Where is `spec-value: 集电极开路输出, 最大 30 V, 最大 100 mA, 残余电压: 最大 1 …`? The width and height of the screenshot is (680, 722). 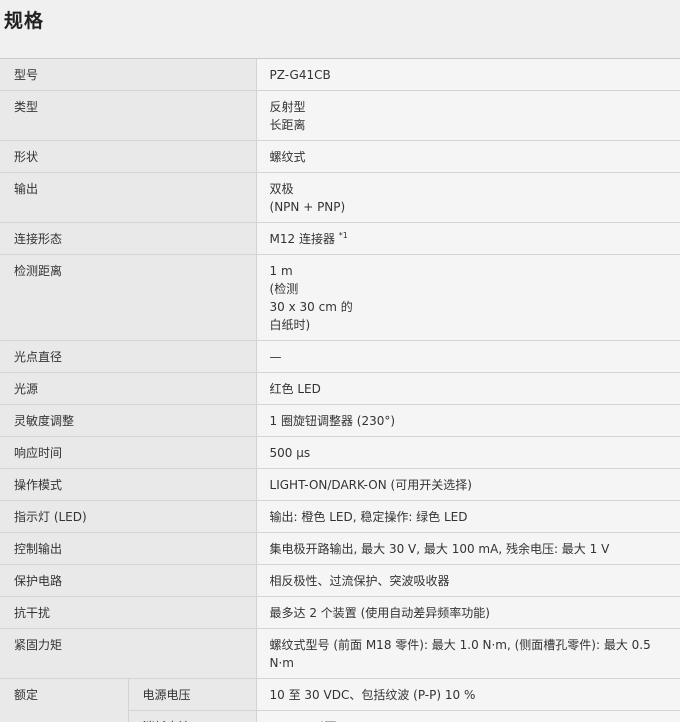
spec-value: 集电极开路输出, 最大 30 V, 最大 100 mA, 残余电压: 最大 1 … is located at coordinates (467, 548).